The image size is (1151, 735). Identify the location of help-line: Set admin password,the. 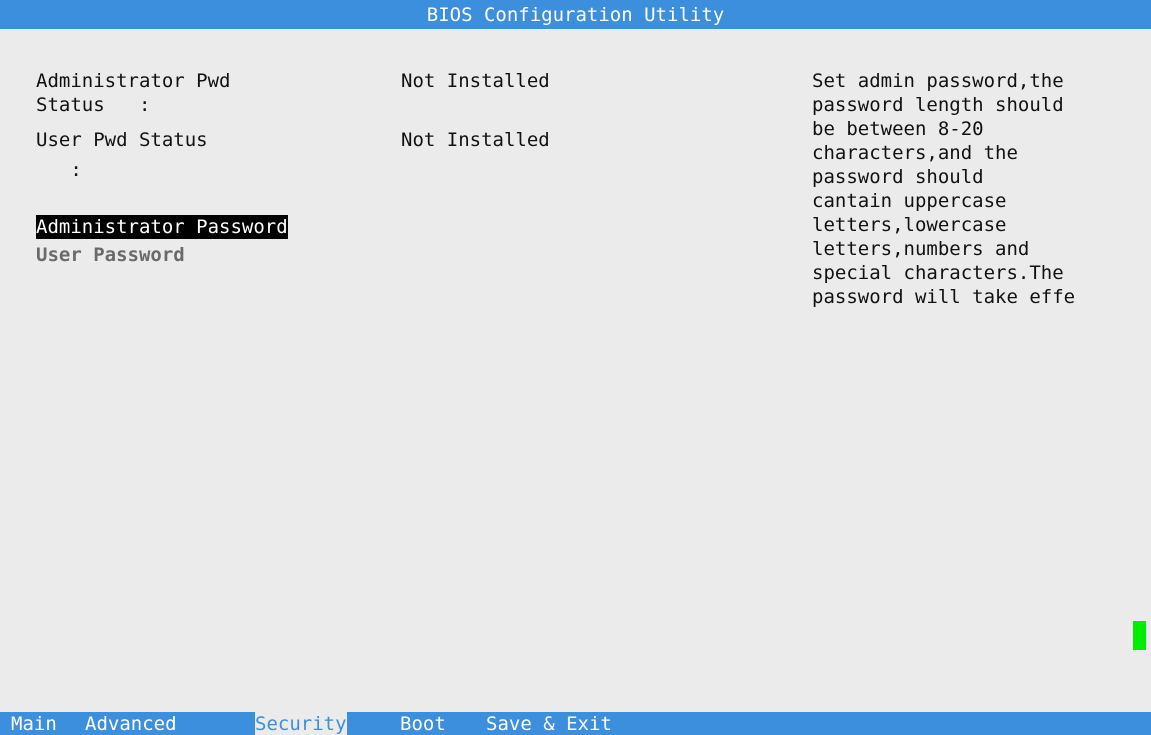
(938, 81).